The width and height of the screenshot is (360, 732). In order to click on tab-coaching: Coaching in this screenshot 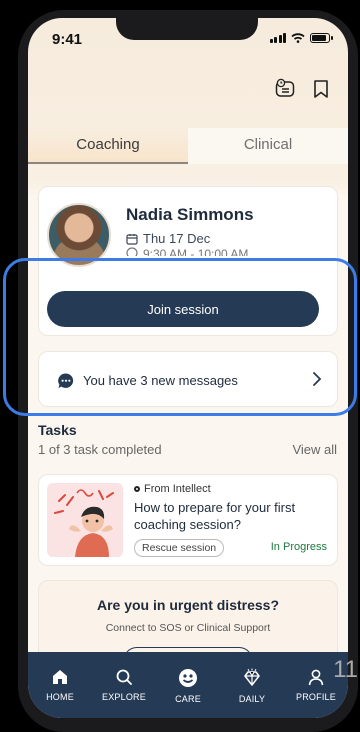, I will do `click(108, 146)`.